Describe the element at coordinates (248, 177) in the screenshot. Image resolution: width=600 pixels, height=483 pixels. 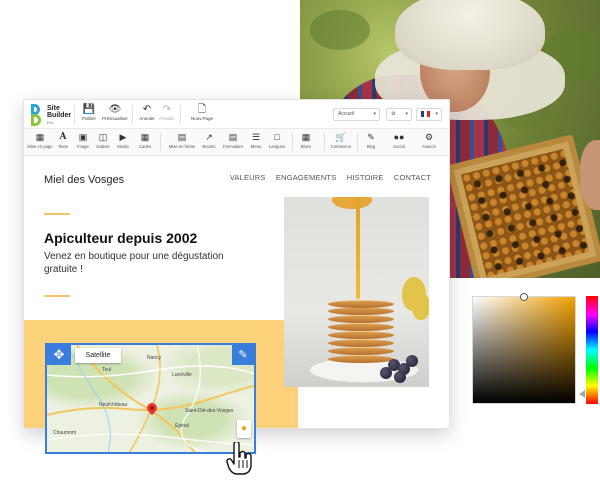
I see `nav-link-valeurs: VALEURS` at that location.